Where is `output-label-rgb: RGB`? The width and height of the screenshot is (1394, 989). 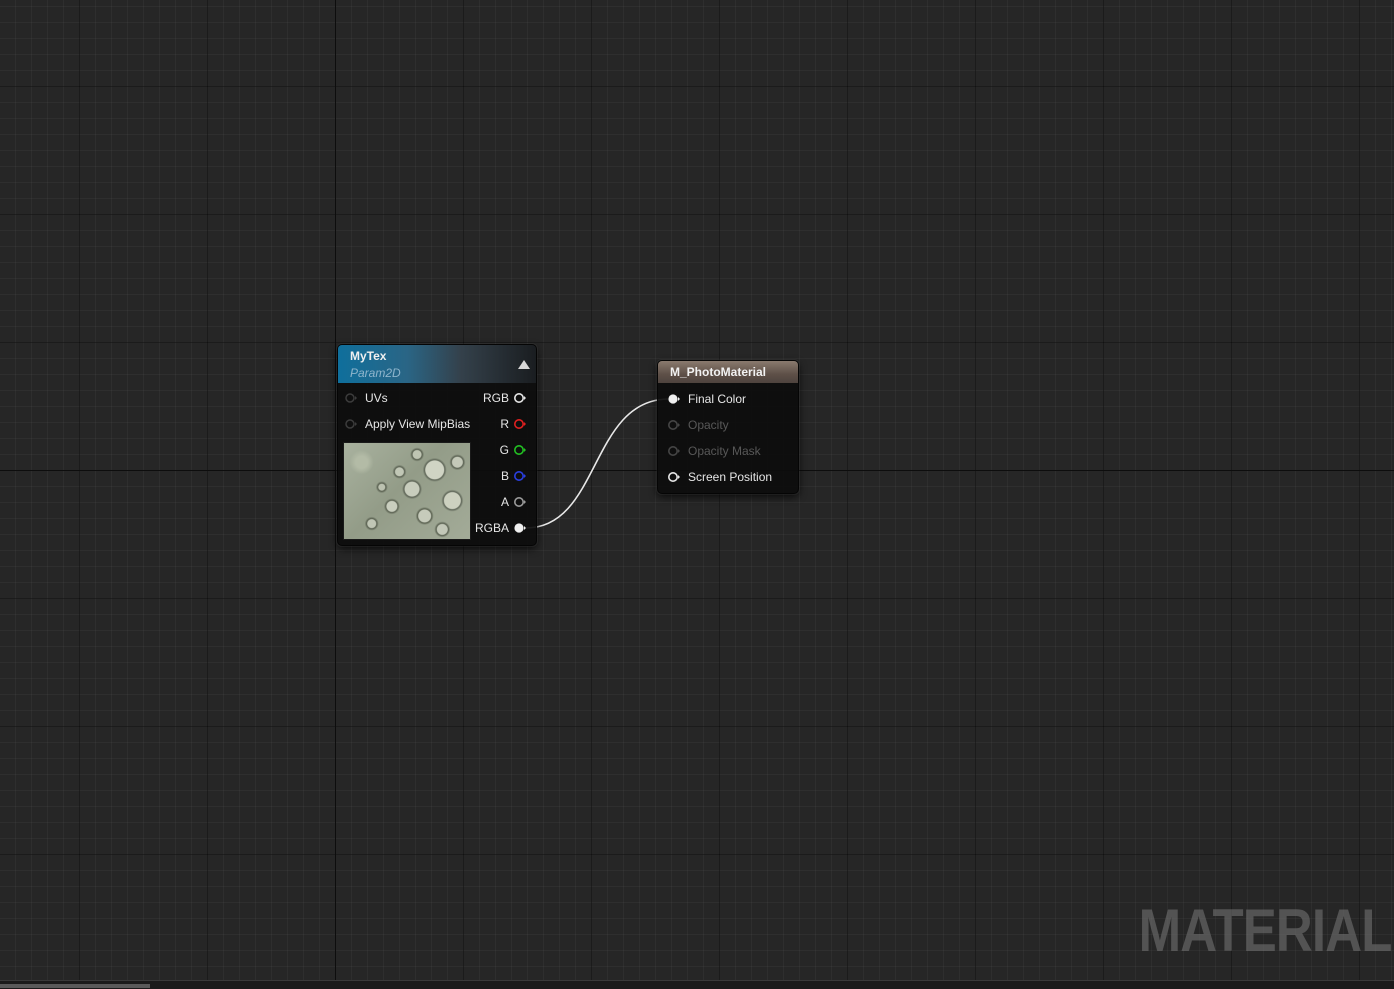 output-label-rgb: RGB is located at coordinates (495, 398).